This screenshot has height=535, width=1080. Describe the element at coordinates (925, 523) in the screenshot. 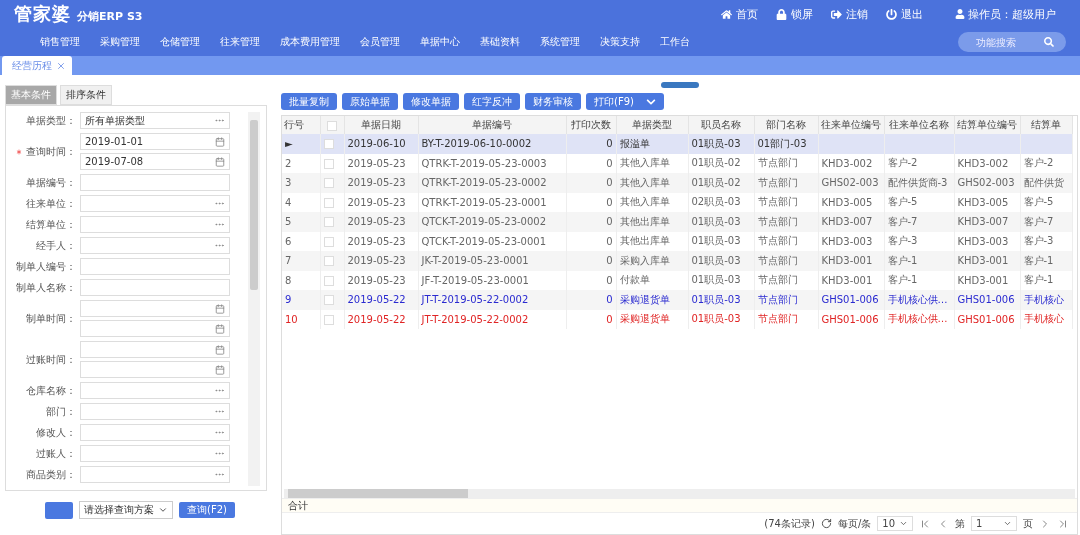

I see `first-page-icon` at that location.